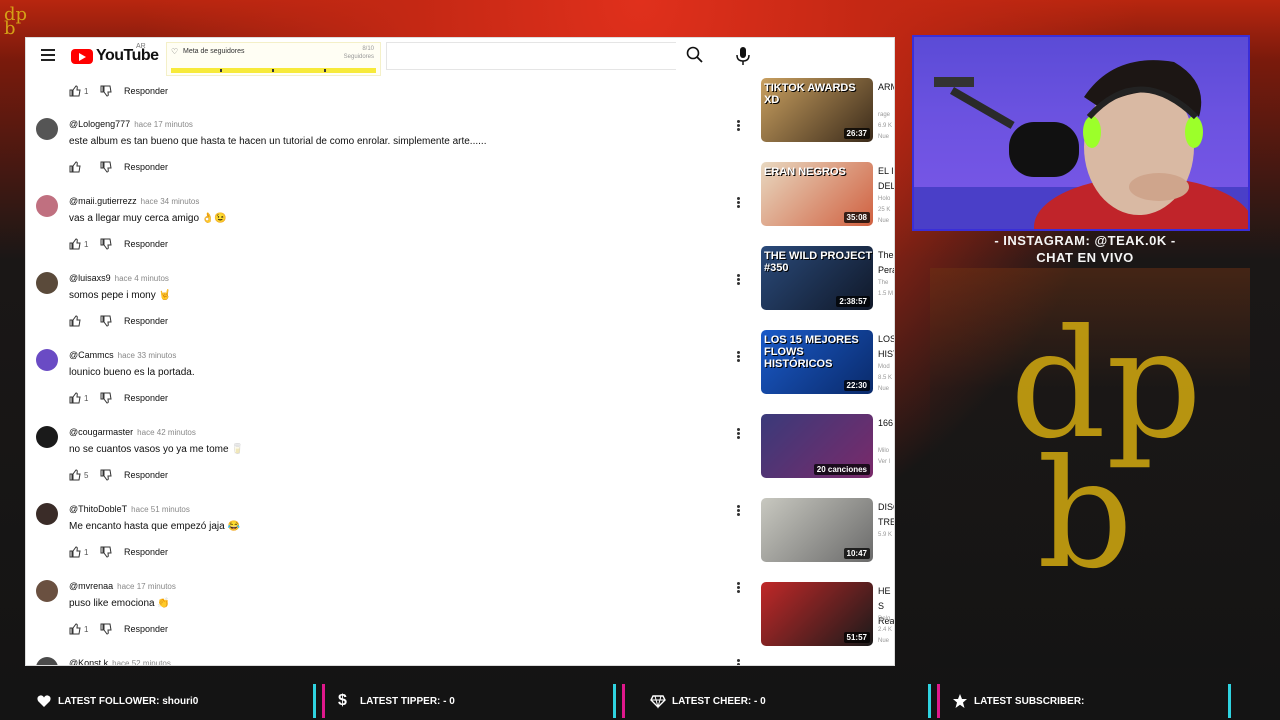  What do you see at coordinates (531, 56) in the screenshot?
I see `search-input` at bounding box center [531, 56].